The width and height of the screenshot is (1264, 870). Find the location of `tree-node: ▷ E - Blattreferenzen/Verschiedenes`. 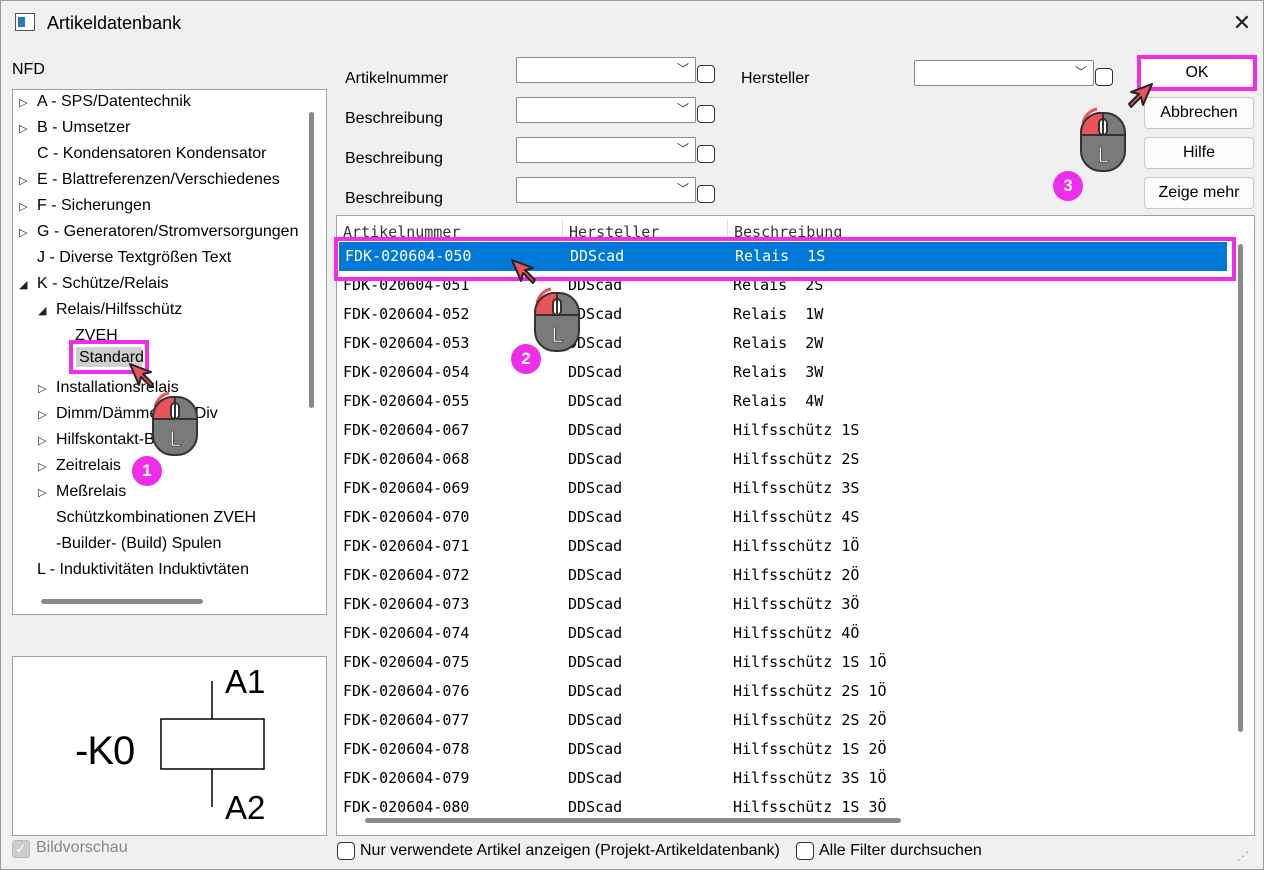

tree-node: ▷ E - Blattreferenzen/Verschiedenes is located at coordinates (149, 180).